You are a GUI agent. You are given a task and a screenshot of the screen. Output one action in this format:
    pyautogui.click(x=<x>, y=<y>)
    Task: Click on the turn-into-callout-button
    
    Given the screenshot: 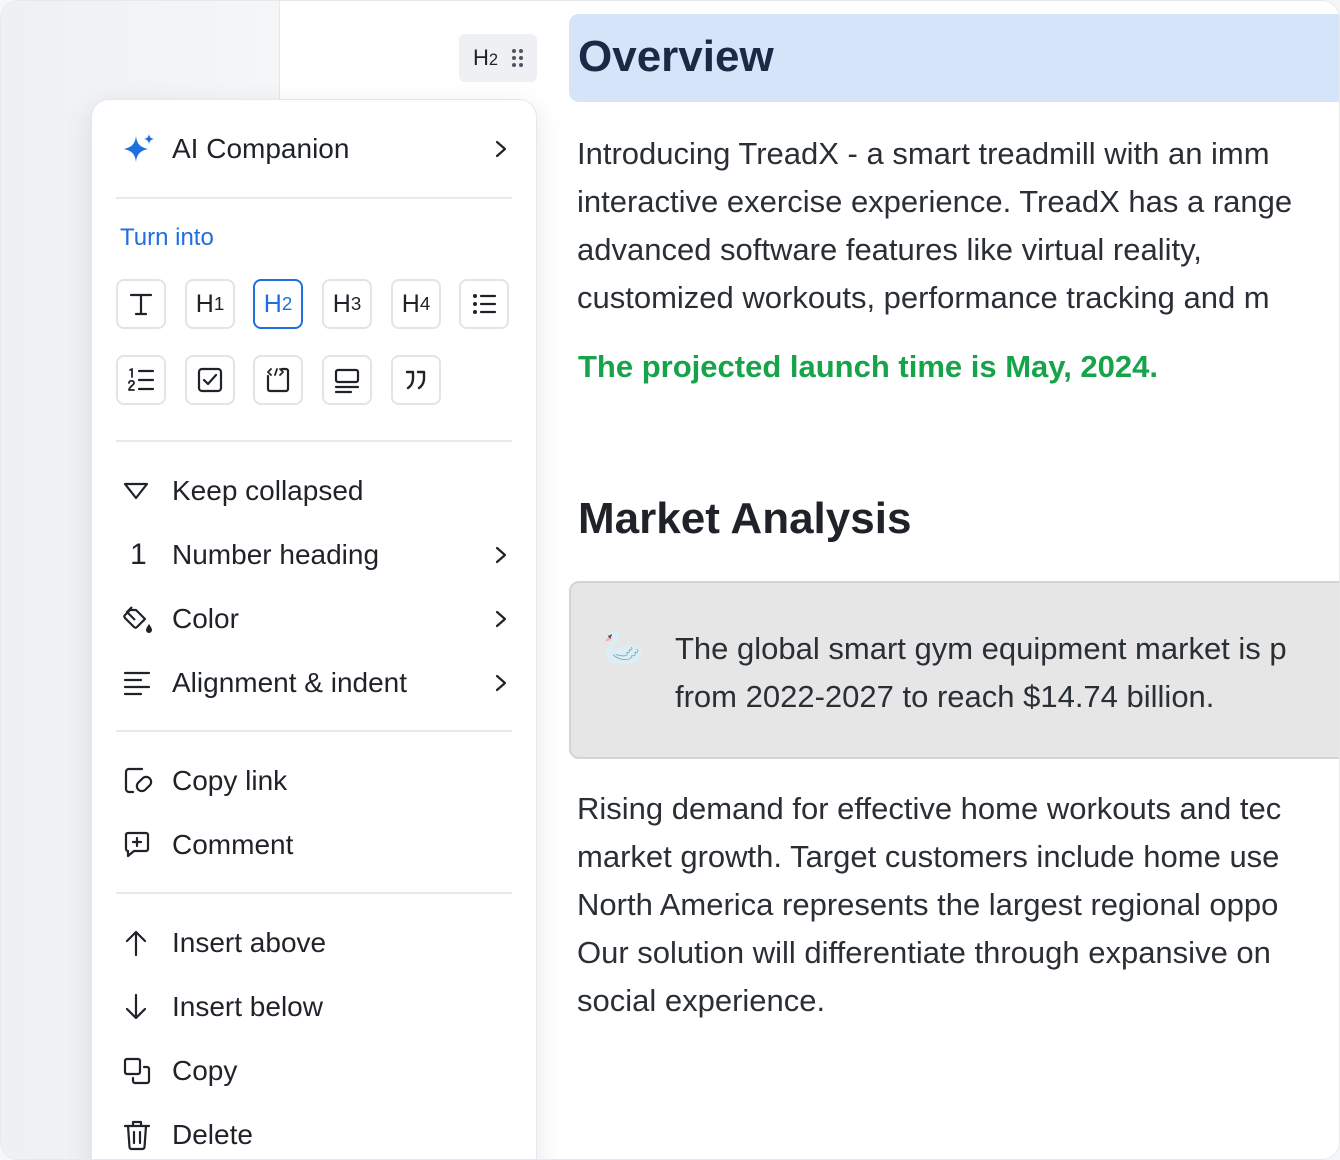 What is the action you would take?
    pyautogui.click(x=347, y=380)
    